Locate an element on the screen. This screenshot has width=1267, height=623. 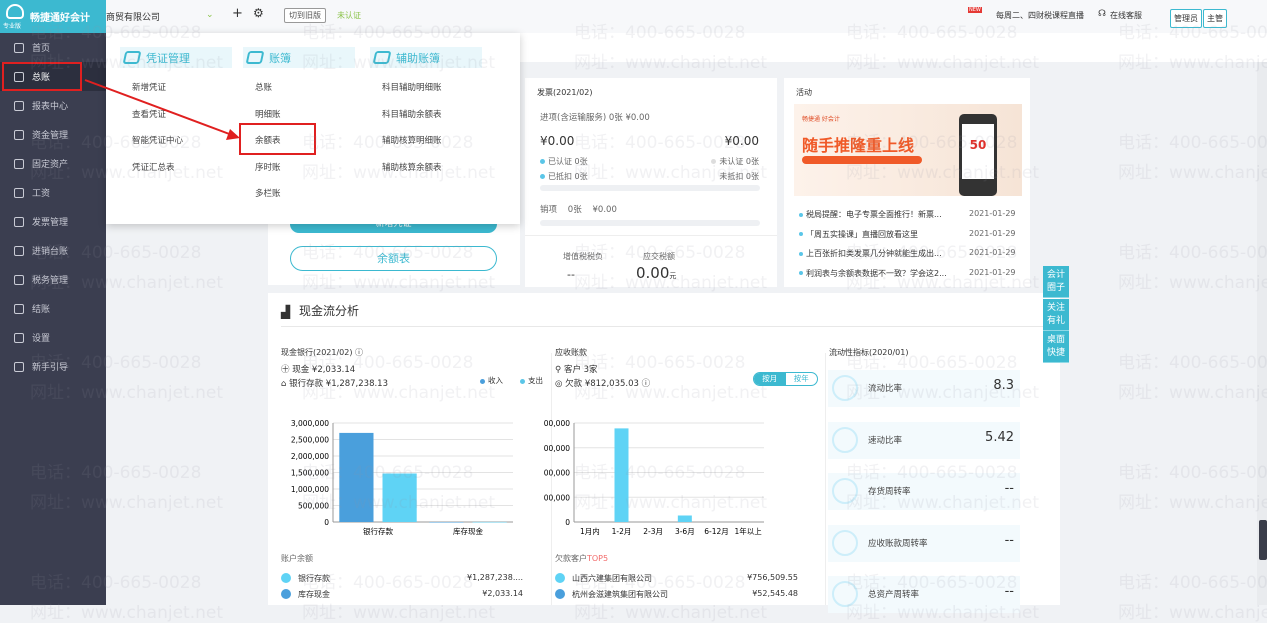
output-progress-bar is located at coordinates (650, 223).